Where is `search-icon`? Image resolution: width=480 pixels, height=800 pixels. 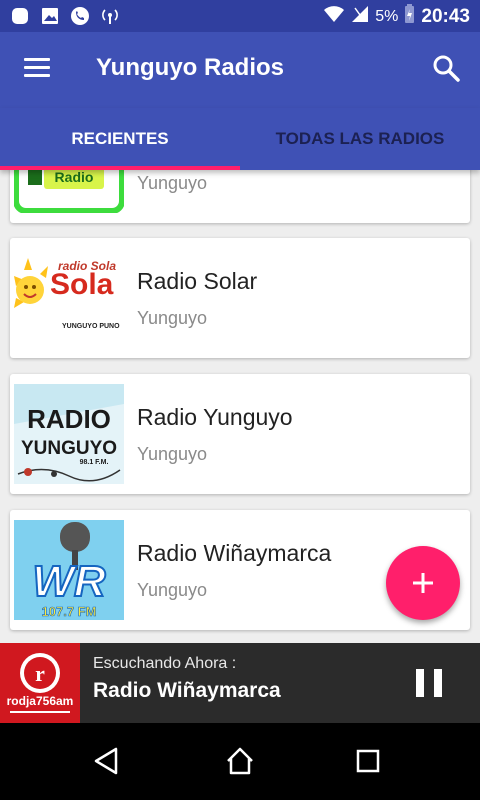 search-icon is located at coordinates (446, 68).